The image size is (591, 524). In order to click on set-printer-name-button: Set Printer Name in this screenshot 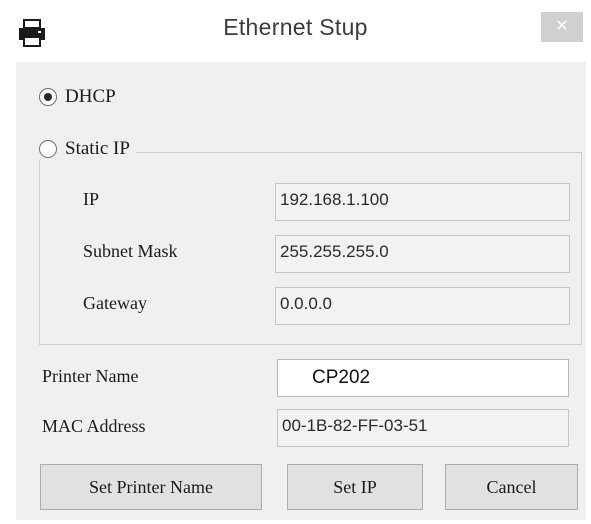, I will do `click(151, 487)`.